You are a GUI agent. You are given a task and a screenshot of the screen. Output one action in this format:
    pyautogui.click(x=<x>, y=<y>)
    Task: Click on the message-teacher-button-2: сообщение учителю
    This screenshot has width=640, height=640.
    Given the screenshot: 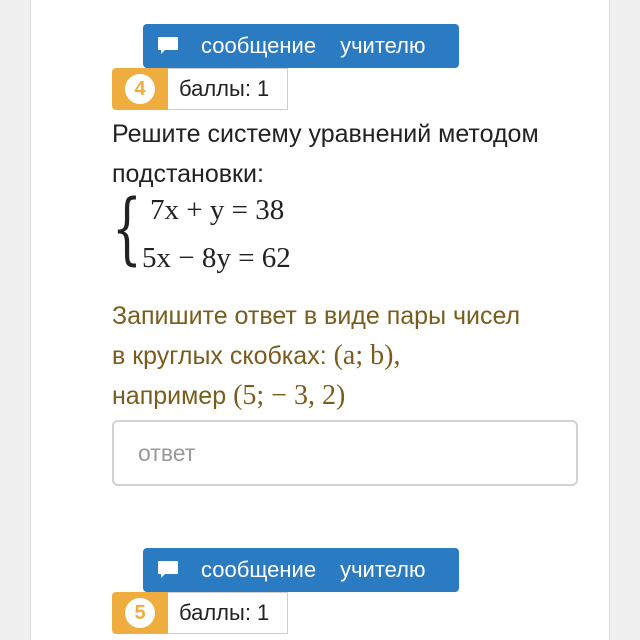 What is the action you would take?
    pyautogui.click(x=301, y=570)
    